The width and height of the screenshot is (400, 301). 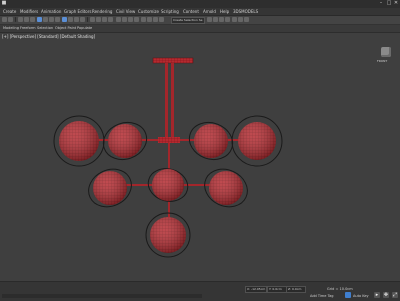 What do you see at coordinates (386, 295) in the screenshot?
I see `pan-view-icon: ✥` at bounding box center [386, 295].